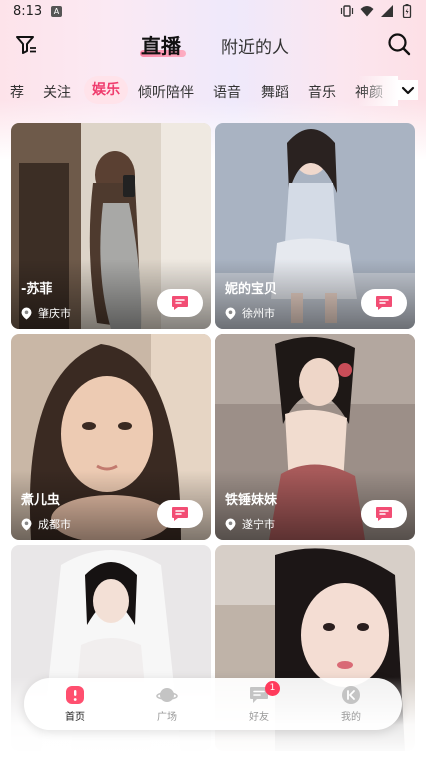  I want to click on streamer-name: -苏菲, so click(37, 289).